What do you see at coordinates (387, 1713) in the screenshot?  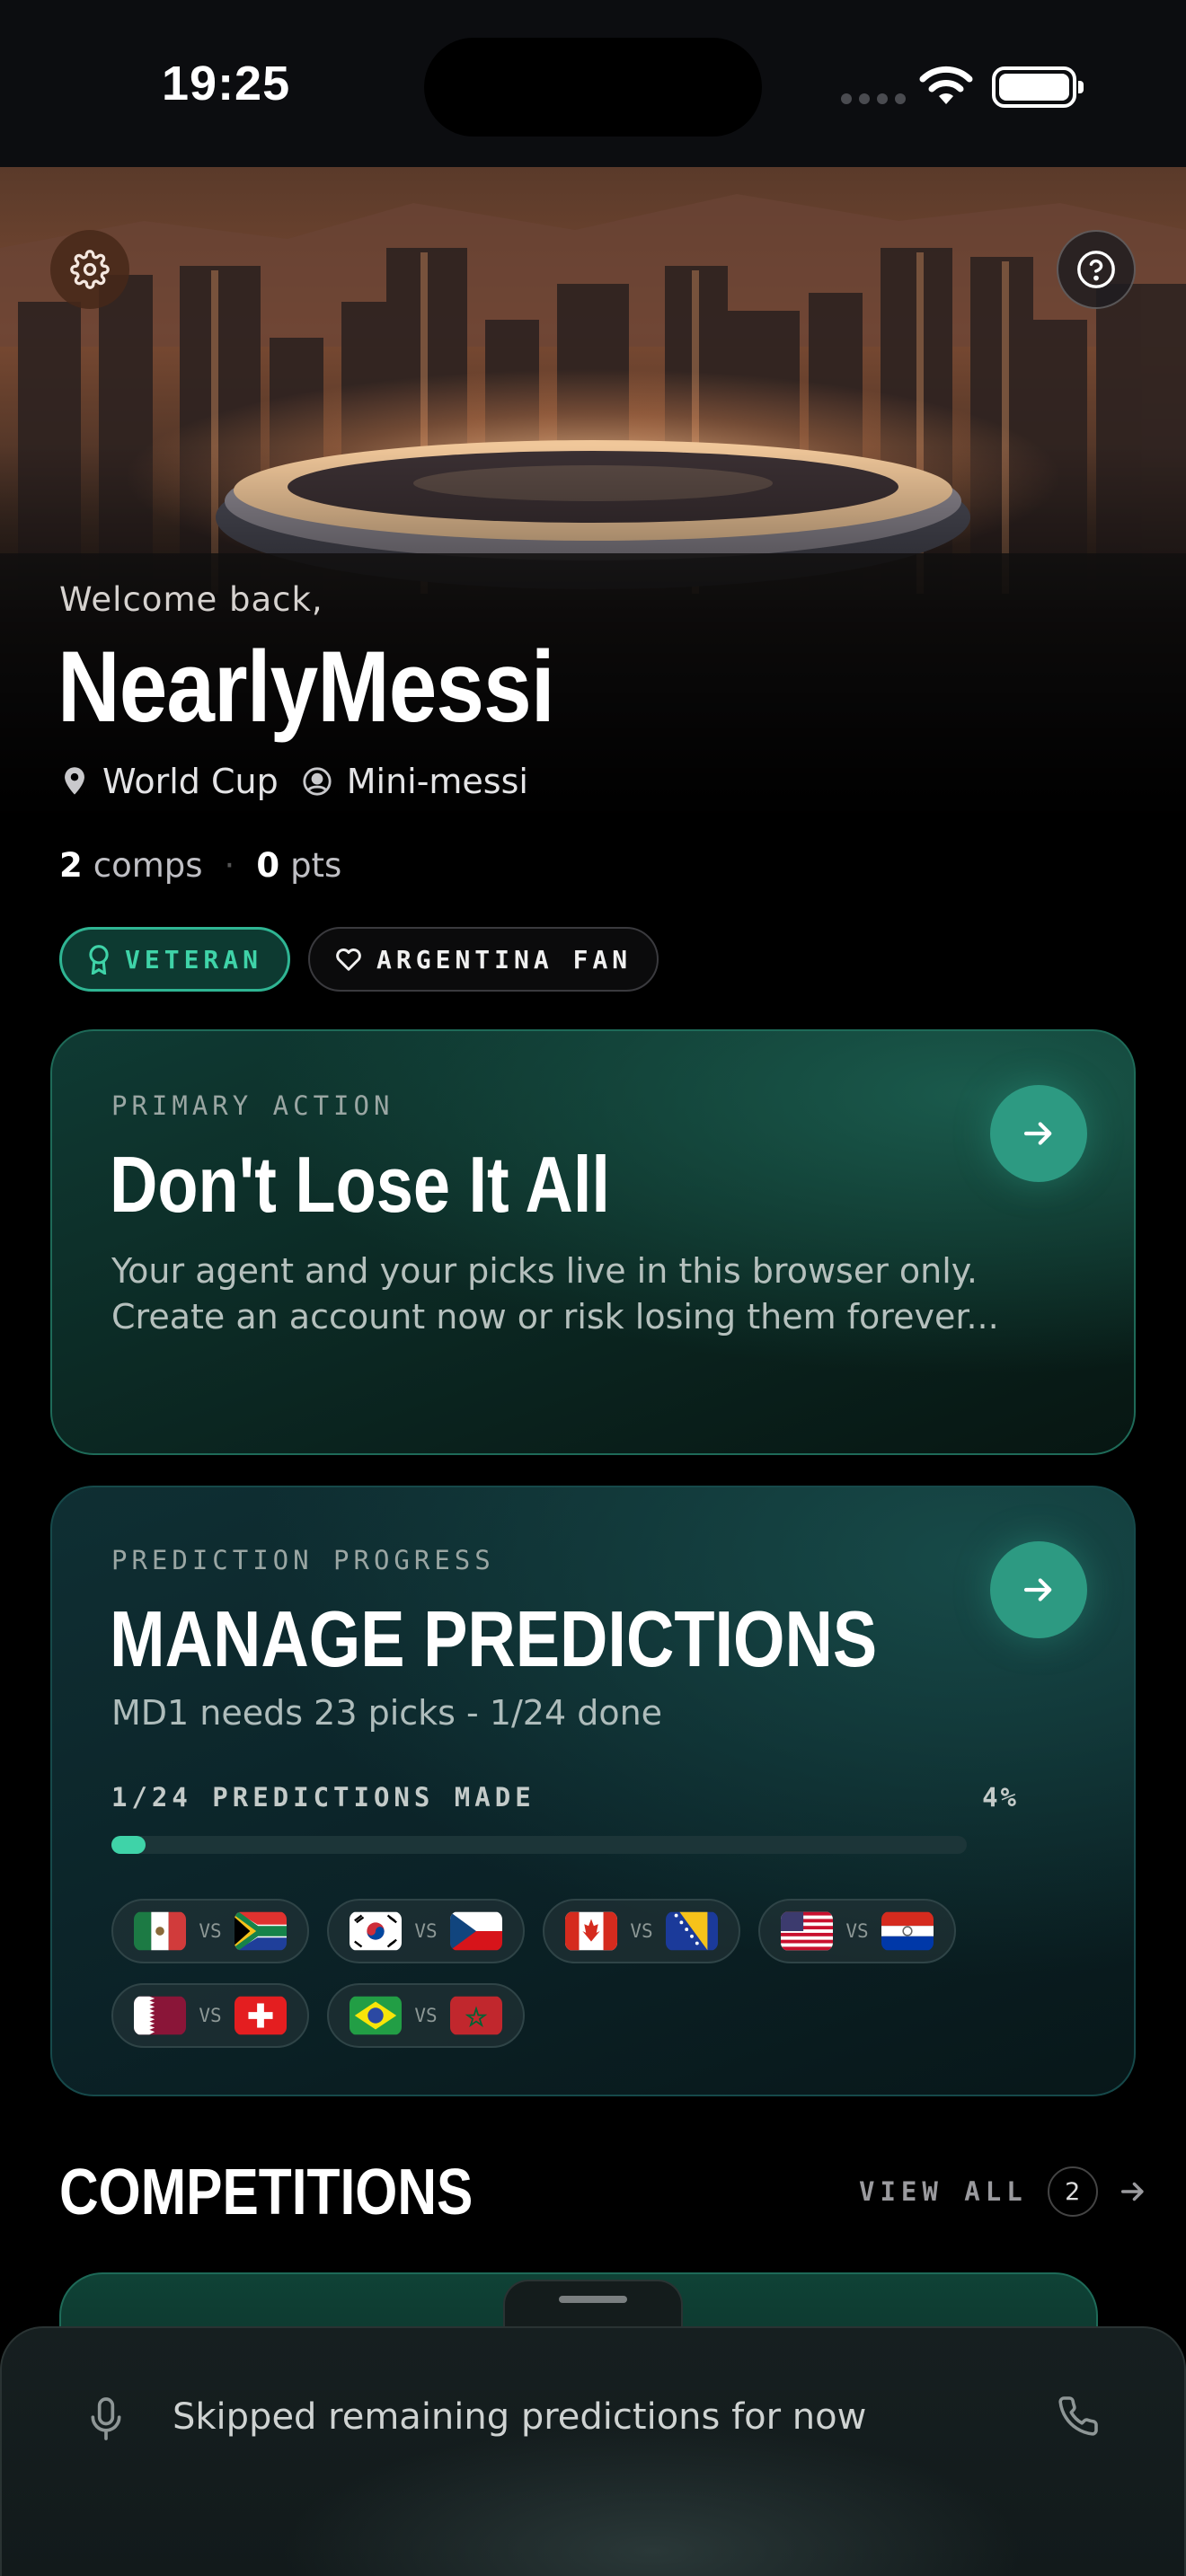 I see `card-subtitle: MD1 needs 23 picks - 1/24 done` at bounding box center [387, 1713].